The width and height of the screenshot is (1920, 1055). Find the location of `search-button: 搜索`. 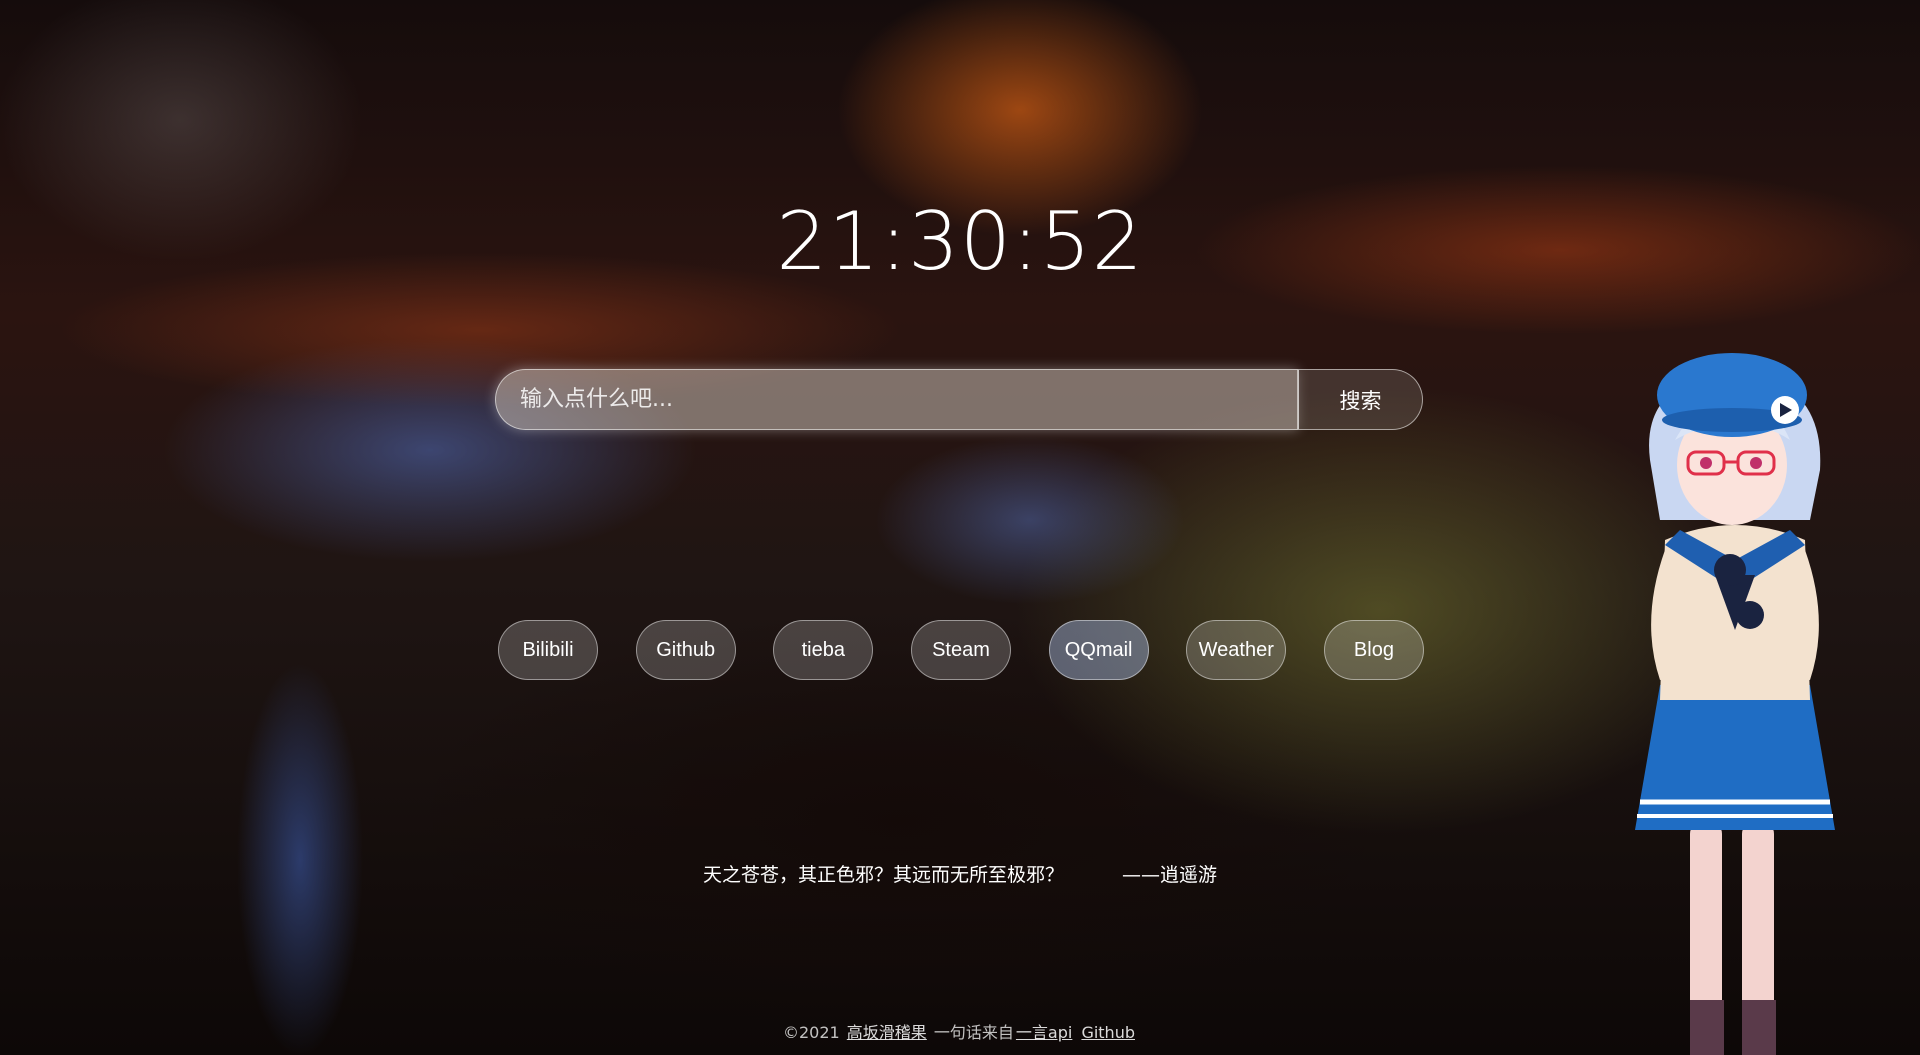

search-button: 搜索 is located at coordinates (1360, 399).